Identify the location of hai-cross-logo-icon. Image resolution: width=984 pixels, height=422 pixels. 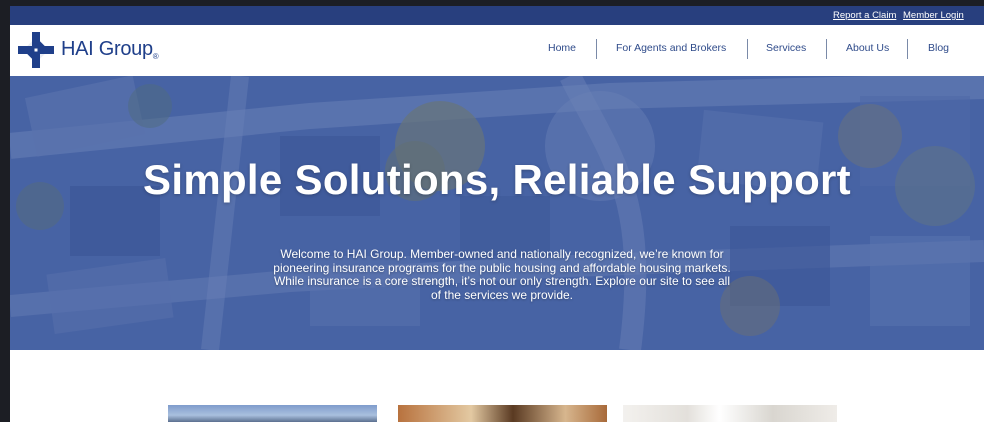
(36, 50).